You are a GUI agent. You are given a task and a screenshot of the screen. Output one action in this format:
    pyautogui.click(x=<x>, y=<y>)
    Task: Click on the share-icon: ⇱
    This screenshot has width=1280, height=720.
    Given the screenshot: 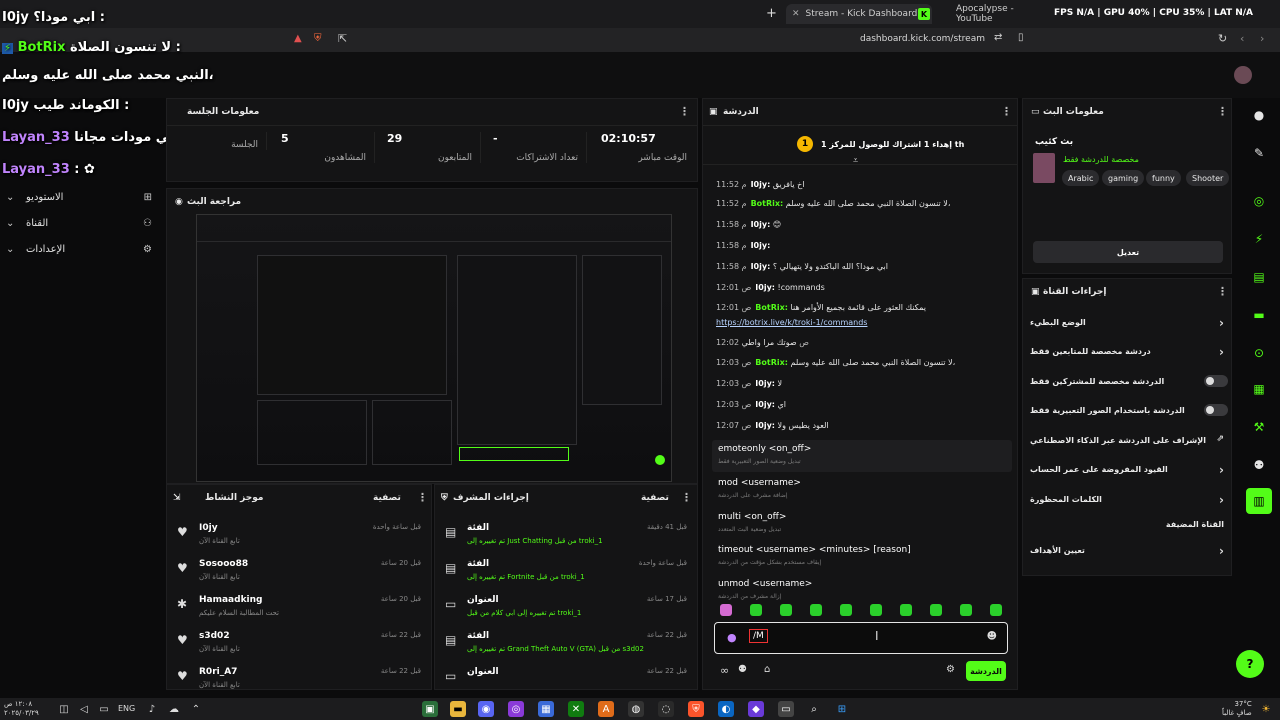 What is the action you would take?
    pyautogui.click(x=342, y=38)
    